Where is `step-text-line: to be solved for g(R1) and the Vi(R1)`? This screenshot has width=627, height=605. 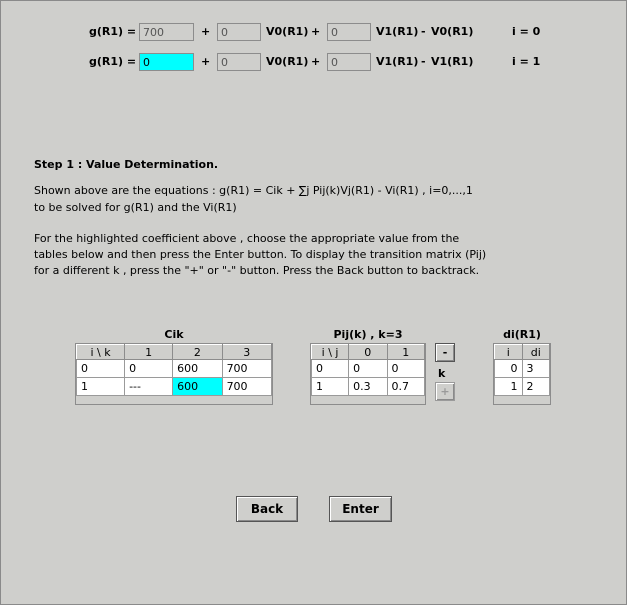
step-text-line: to be solved for g(R1) and the Vi(R1) is located at coordinates (135, 207).